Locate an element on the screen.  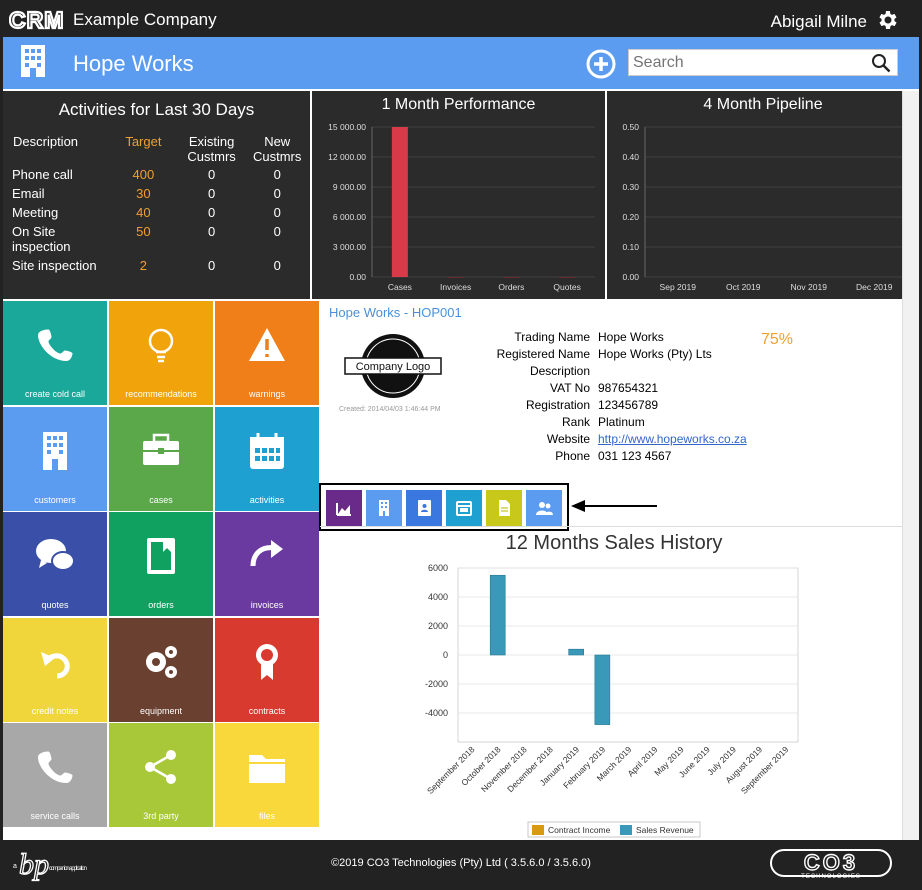
x-tick-label: Quotes is located at coordinates (566, 287).